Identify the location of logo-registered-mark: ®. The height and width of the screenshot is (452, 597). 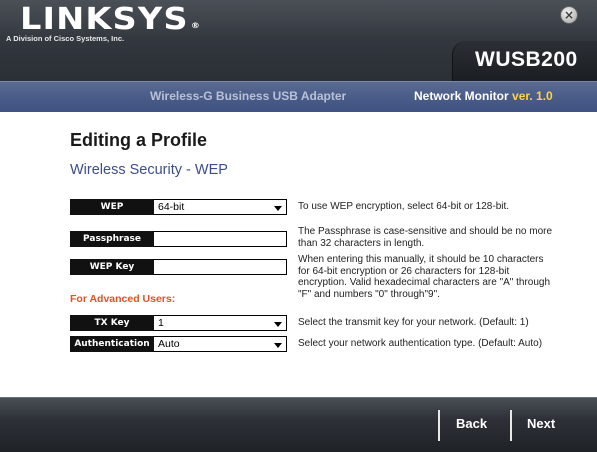
(195, 25).